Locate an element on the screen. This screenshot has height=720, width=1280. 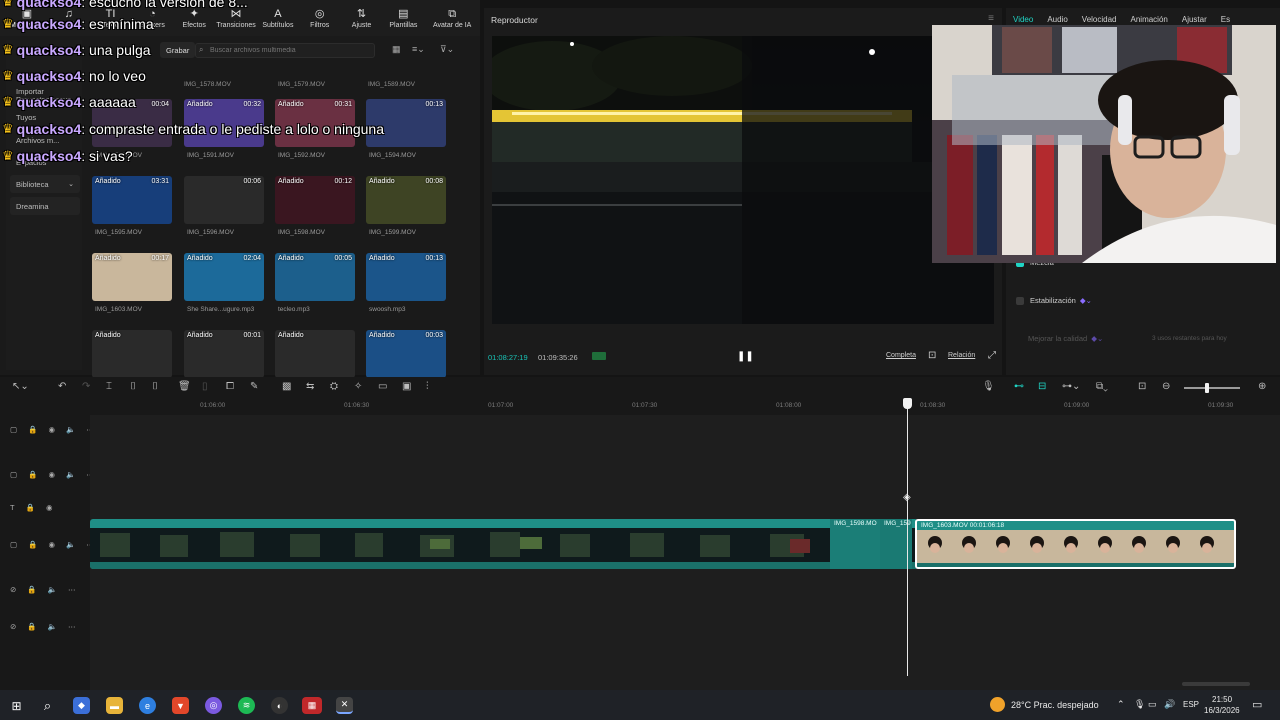
pause-button: ❚❚ is located at coordinates (745, 356).